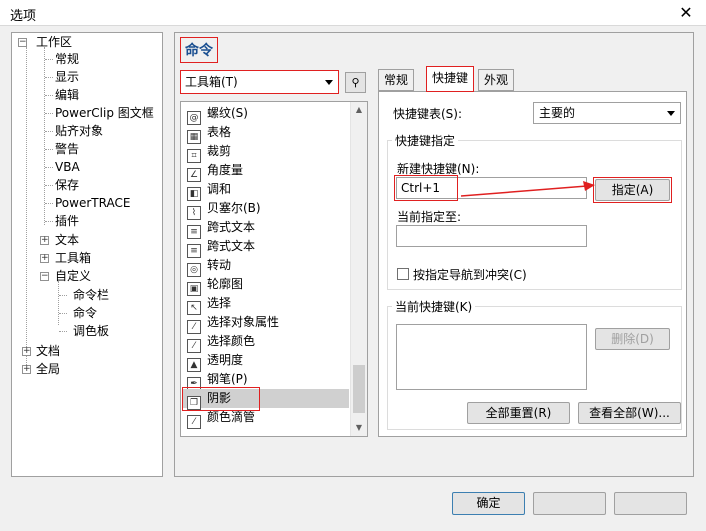 The height and width of the screenshot is (531, 706). Describe the element at coordinates (227, 379) in the screenshot. I see `command-item-label: 钢笔(P)` at that location.